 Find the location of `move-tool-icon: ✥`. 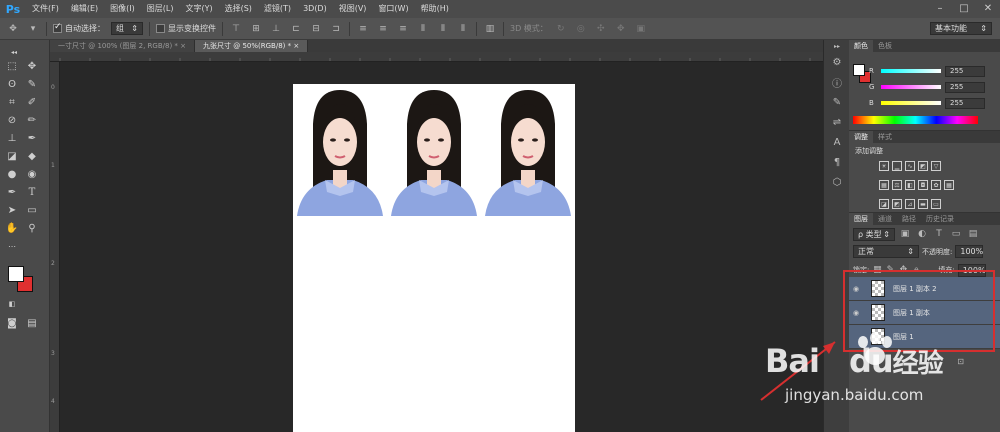

move-tool-icon: ✥ is located at coordinates (32, 66).